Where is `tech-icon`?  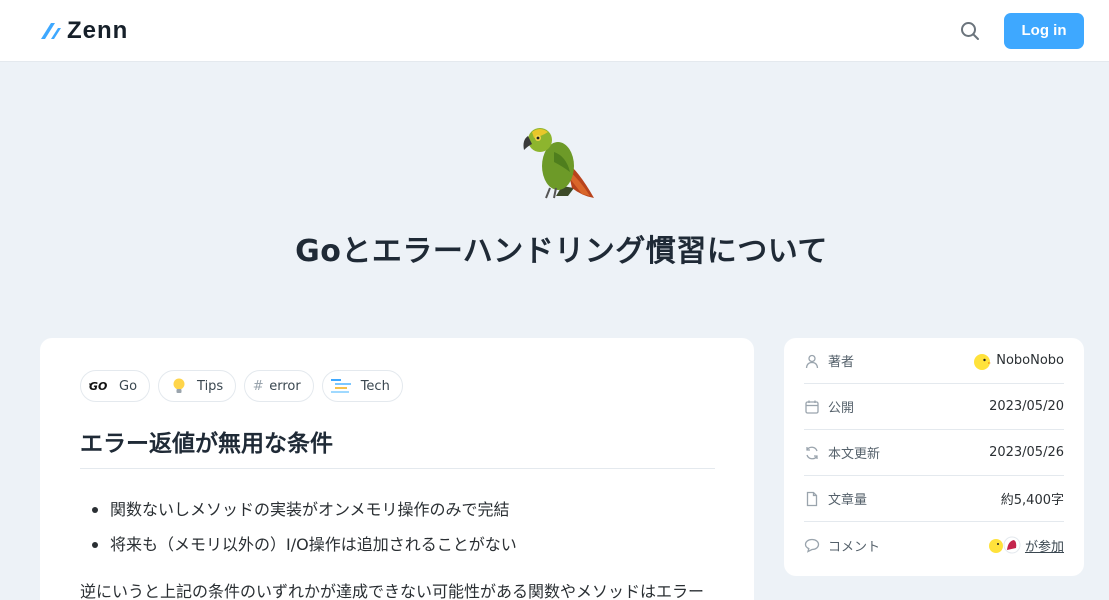
tech-icon is located at coordinates (342, 386).